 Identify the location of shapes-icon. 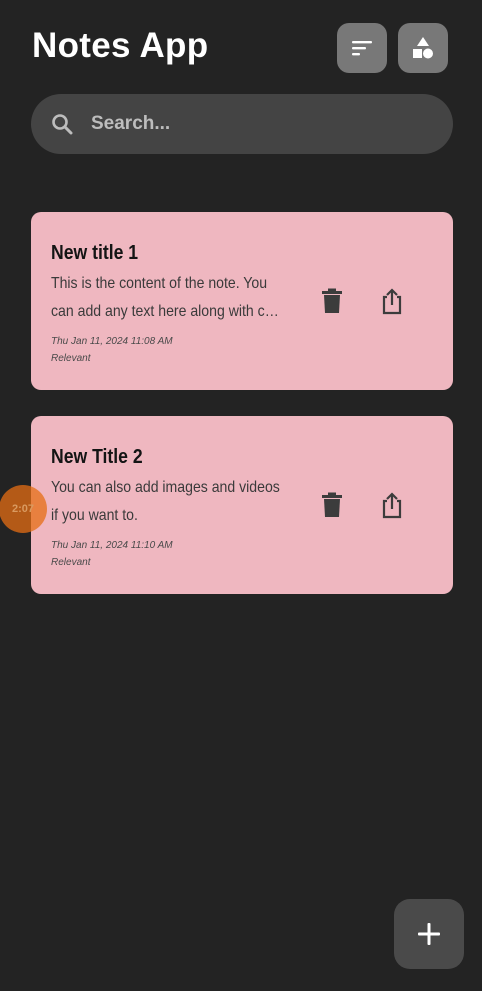
(423, 48).